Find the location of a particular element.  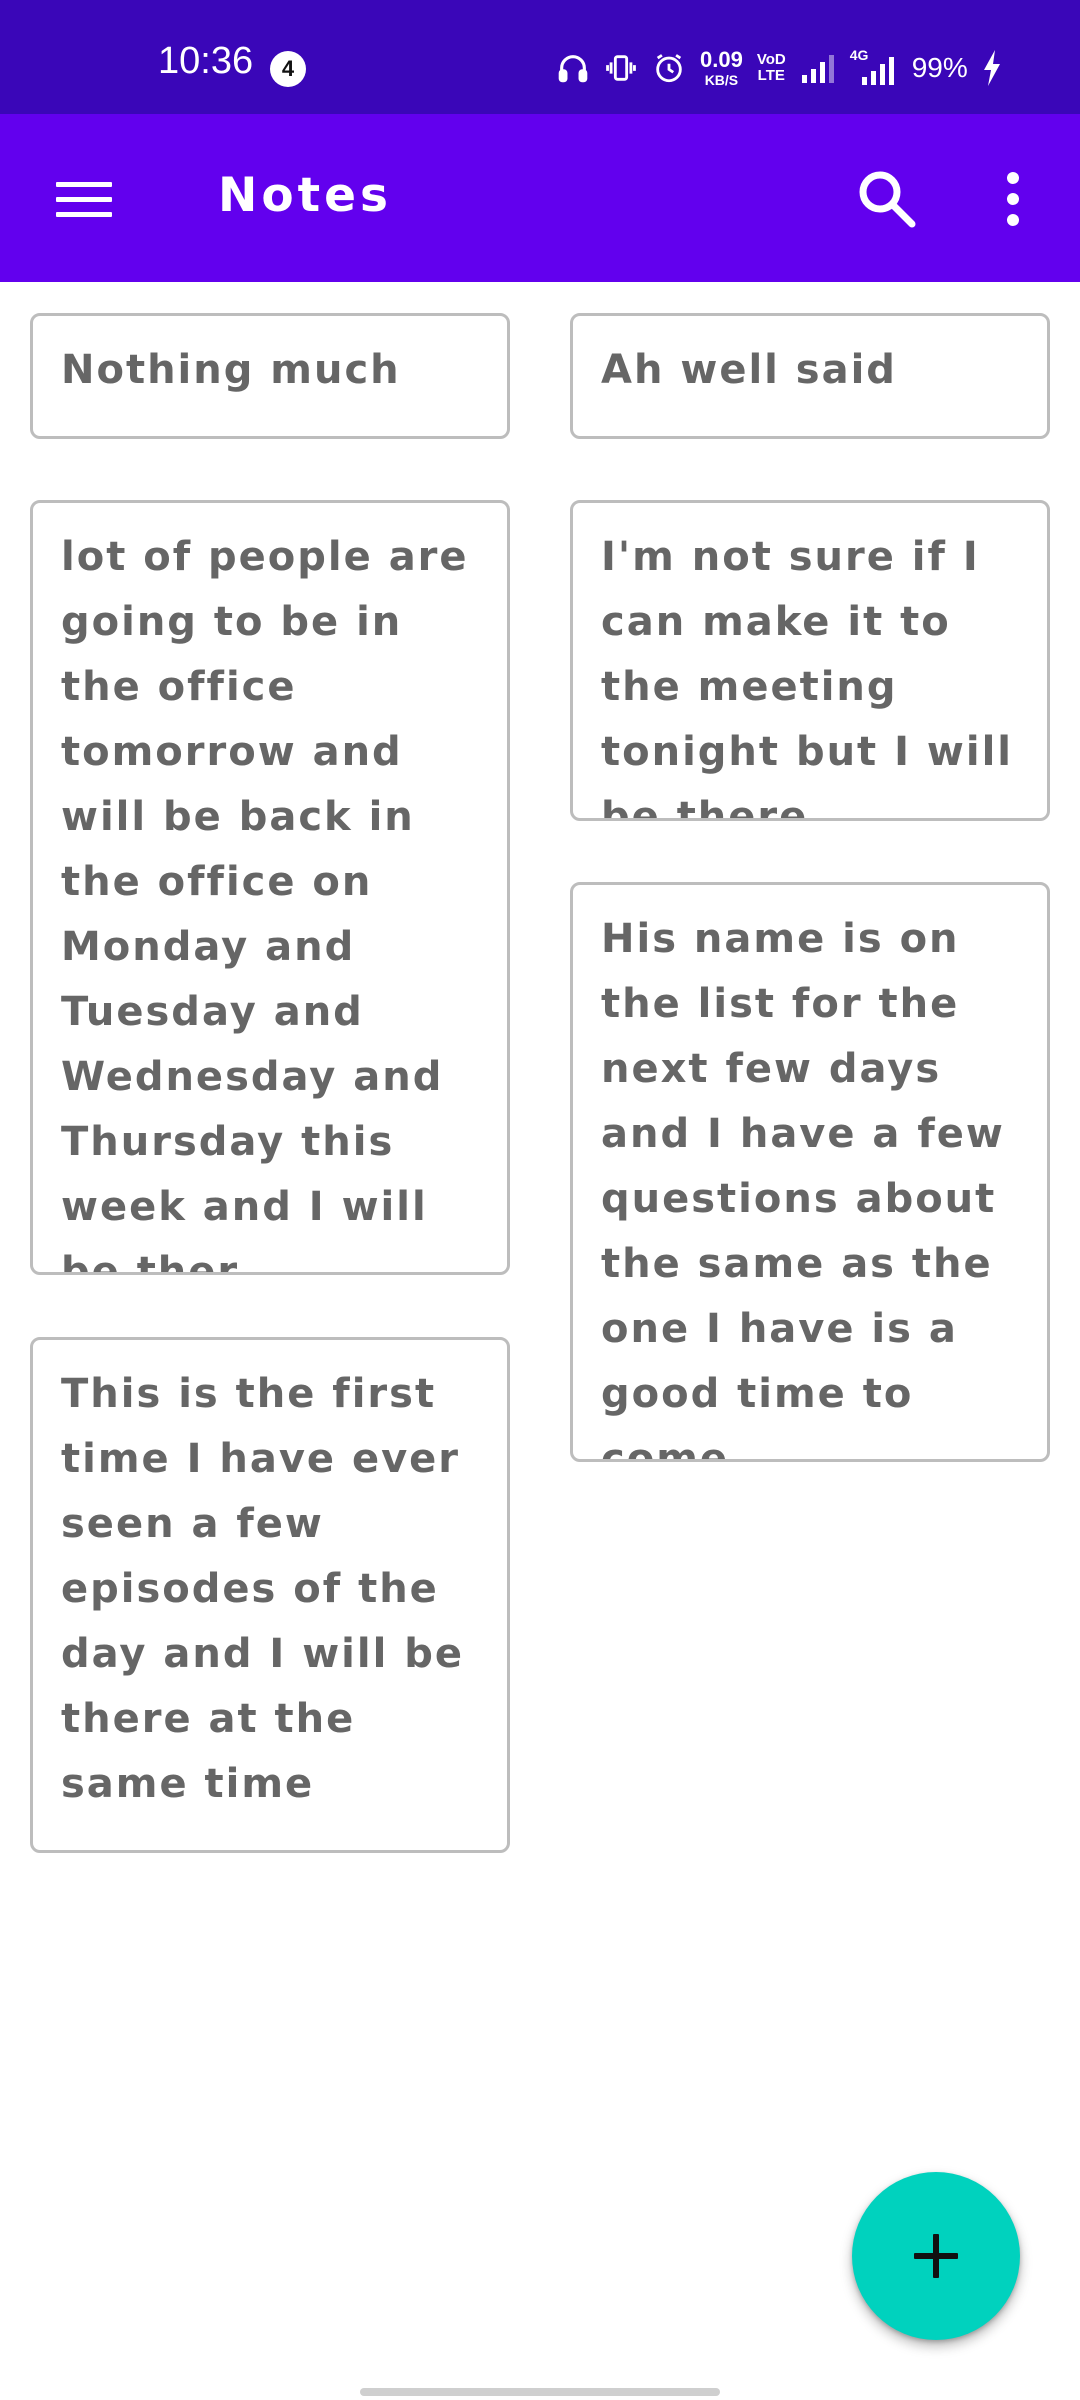

signal-icon is located at coordinates (818, 68).